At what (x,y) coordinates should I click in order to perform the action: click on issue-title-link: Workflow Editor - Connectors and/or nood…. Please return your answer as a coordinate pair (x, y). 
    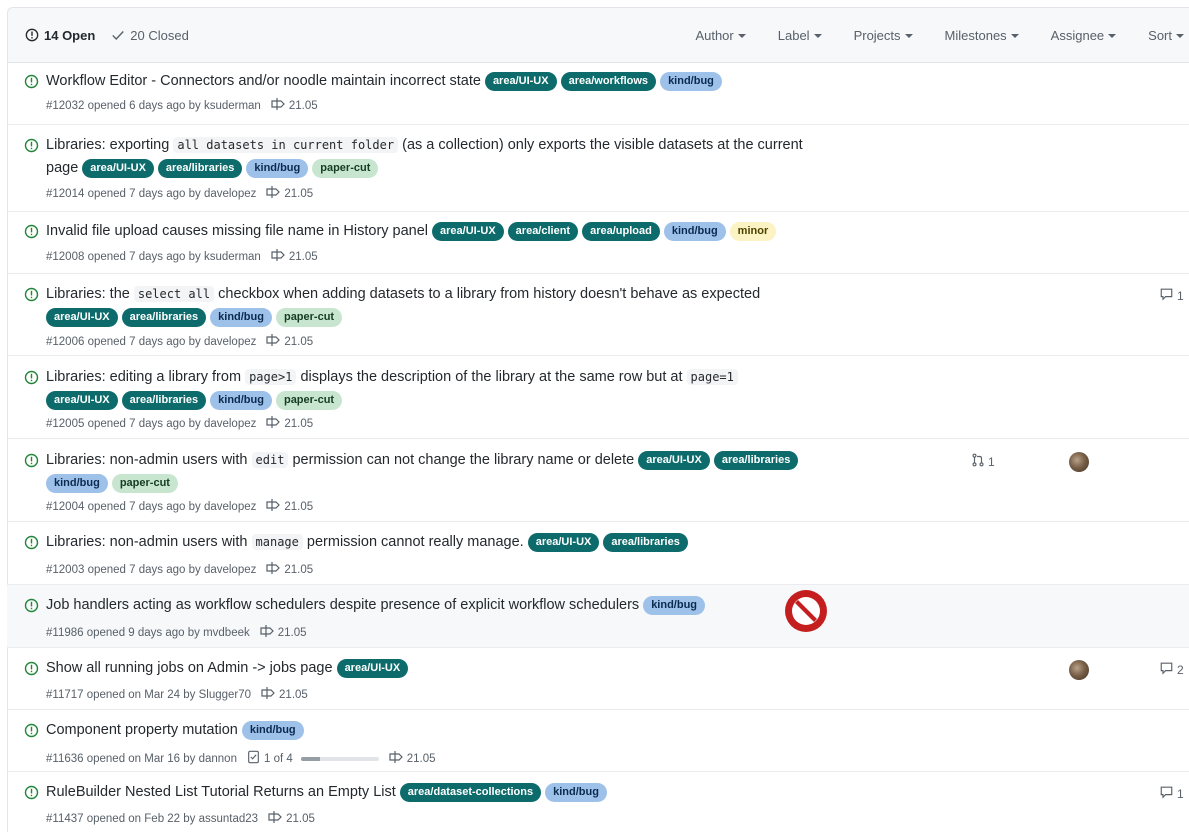
    Looking at the image, I should click on (263, 81).